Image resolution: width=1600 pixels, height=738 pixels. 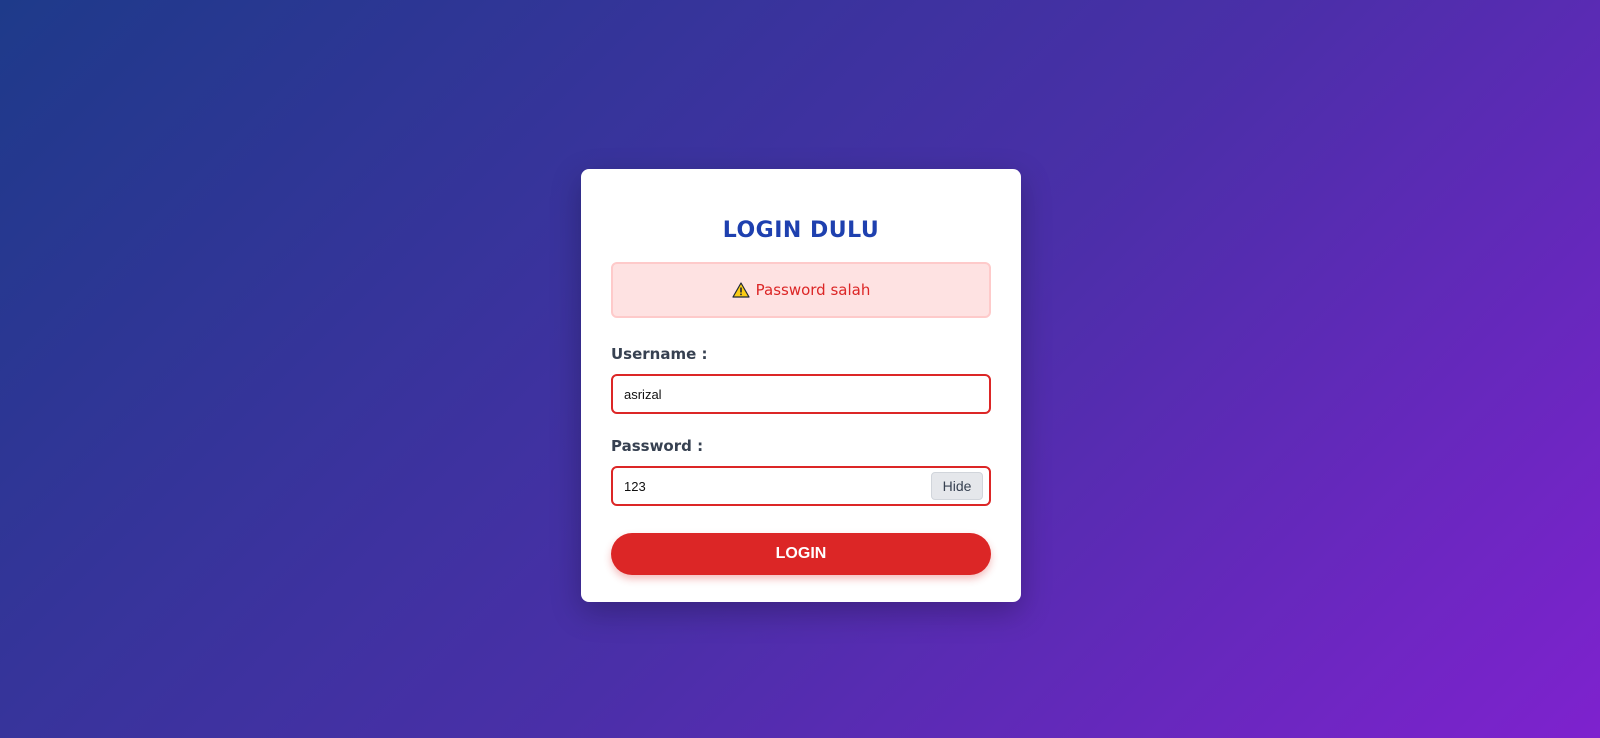 I want to click on password-field: Hide, so click(x=801, y=486).